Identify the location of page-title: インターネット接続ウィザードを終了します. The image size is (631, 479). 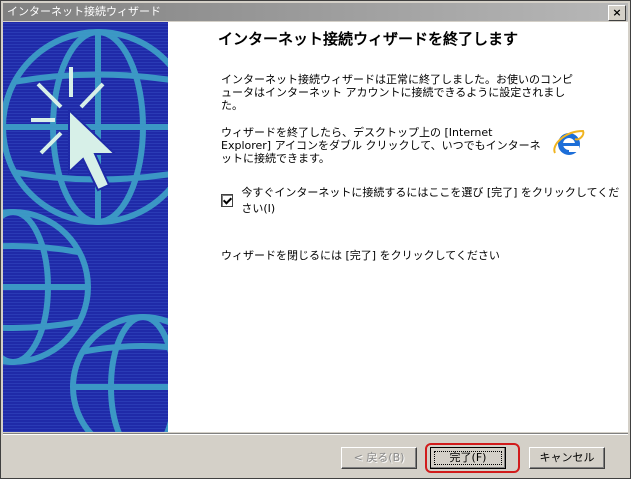
(368, 39).